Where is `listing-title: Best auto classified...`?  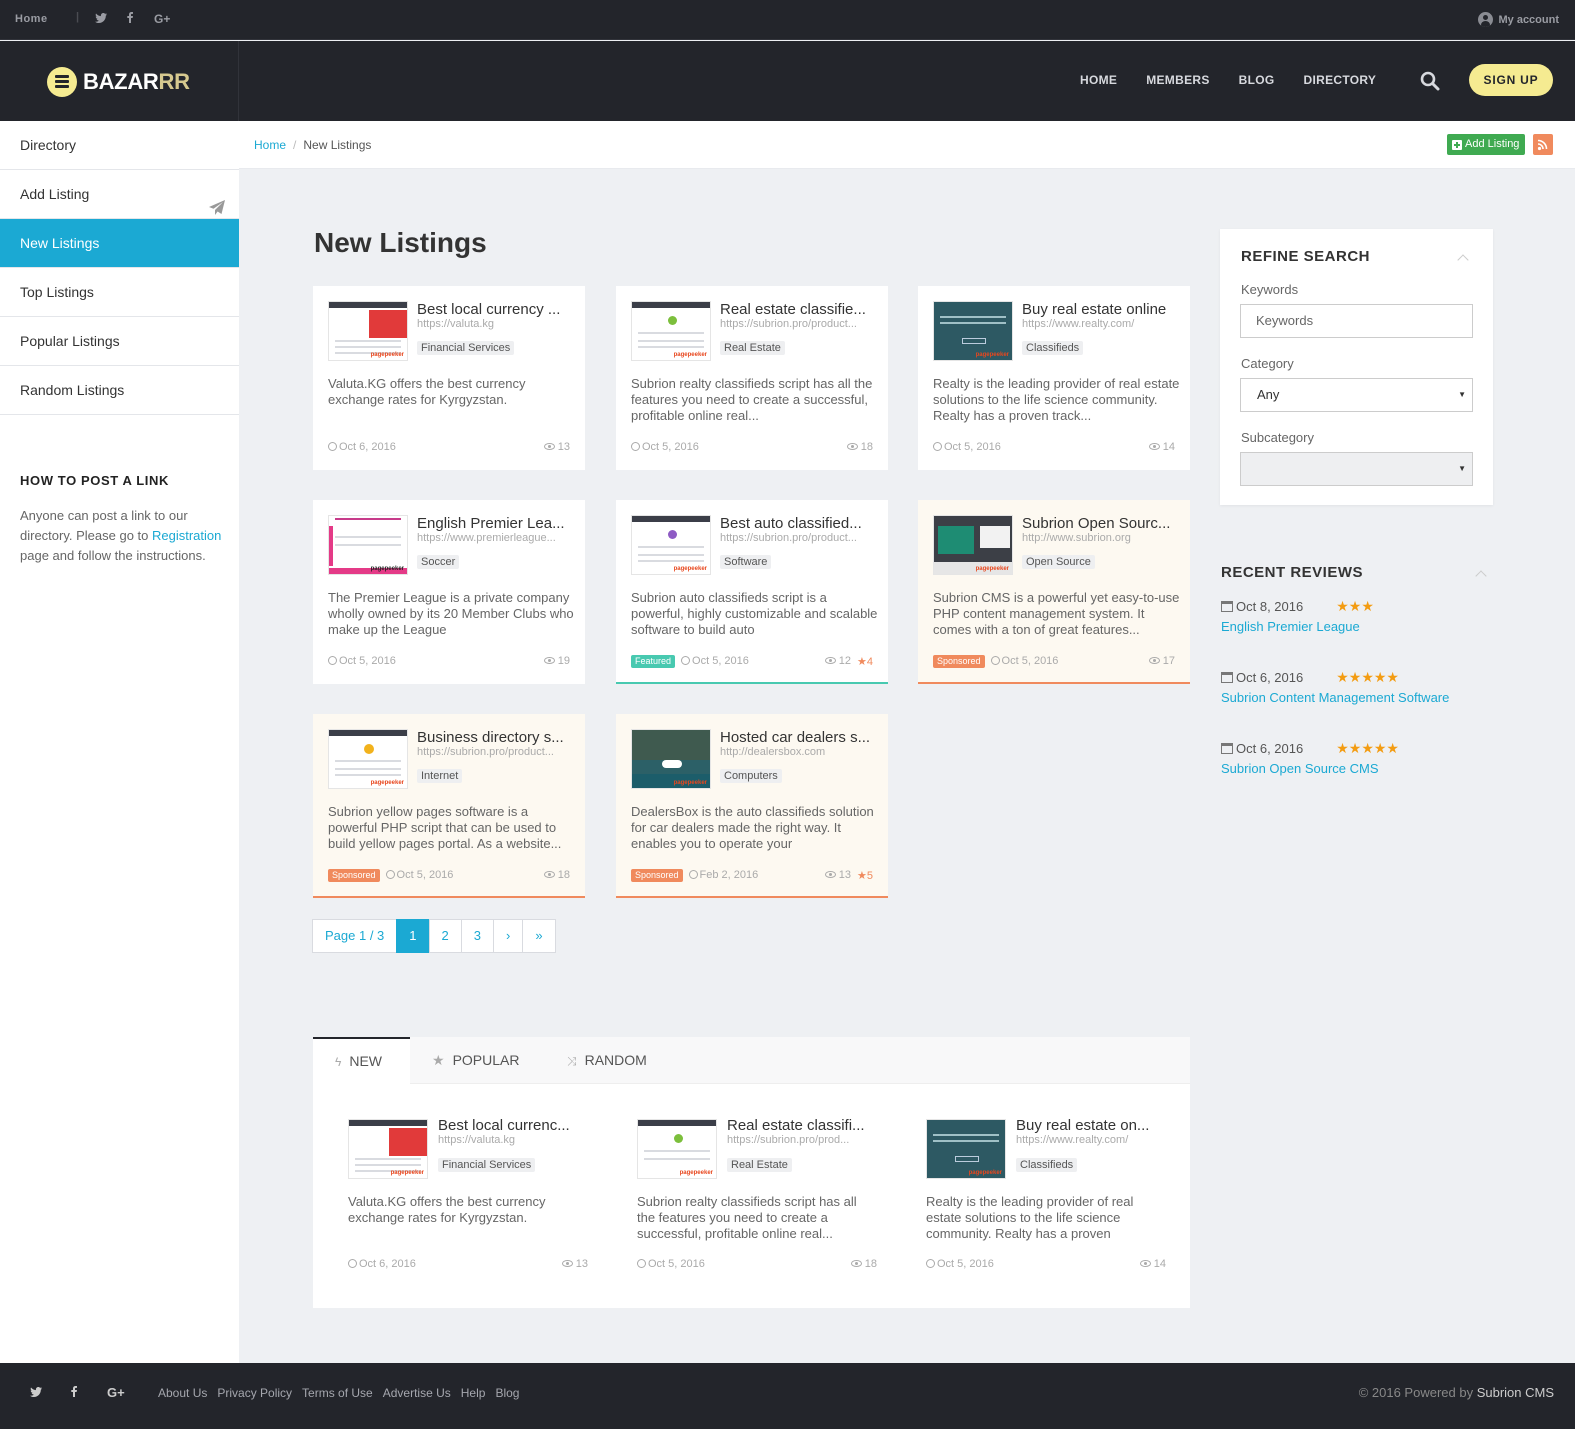 listing-title: Best auto classified... is located at coordinates (798, 523).